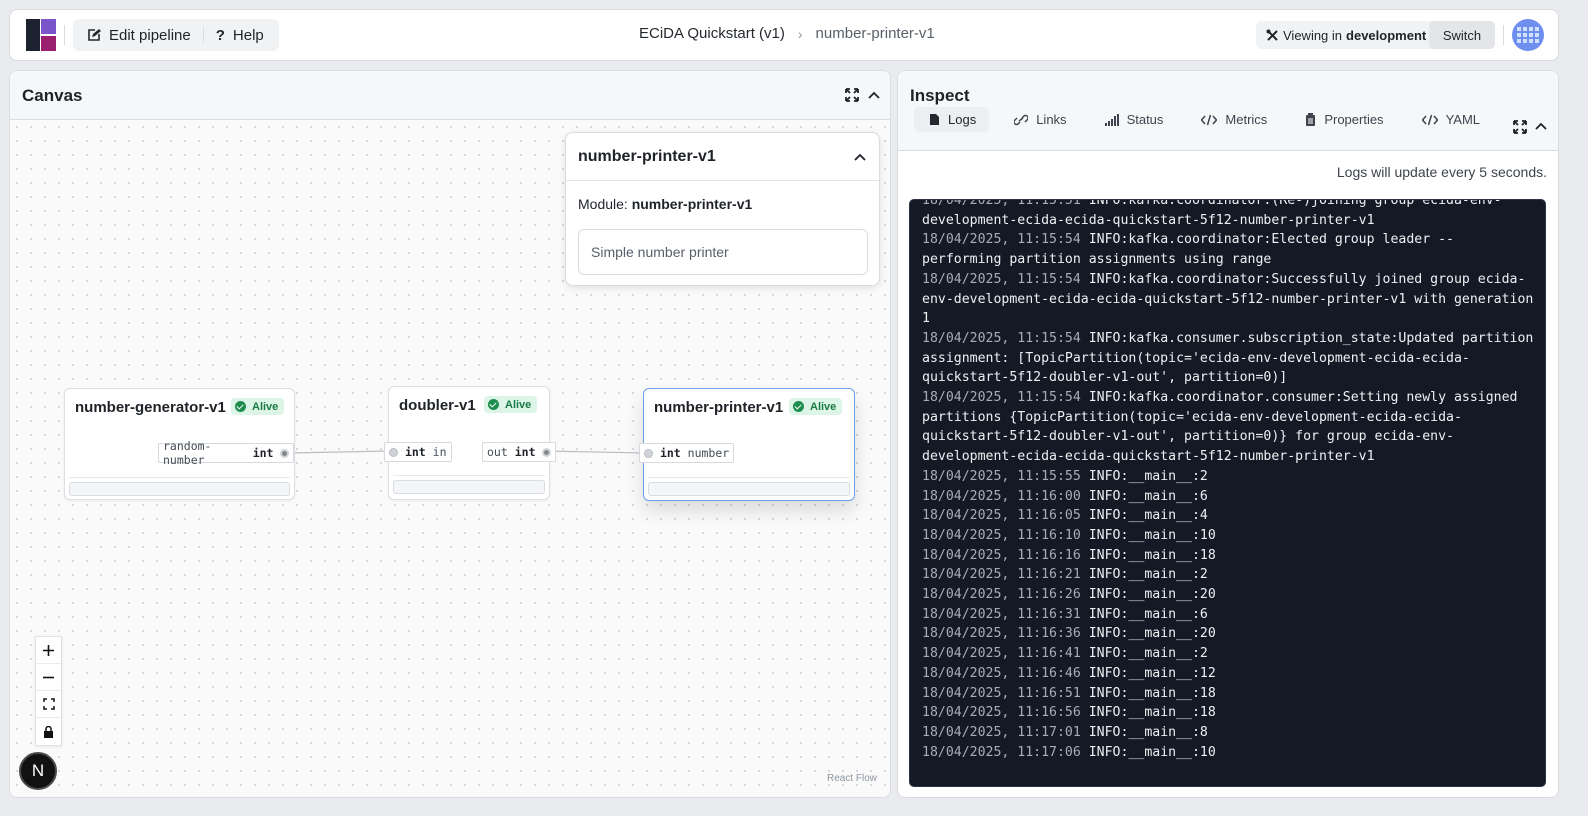  I want to click on tab-label: Status, so click(1145, 119).